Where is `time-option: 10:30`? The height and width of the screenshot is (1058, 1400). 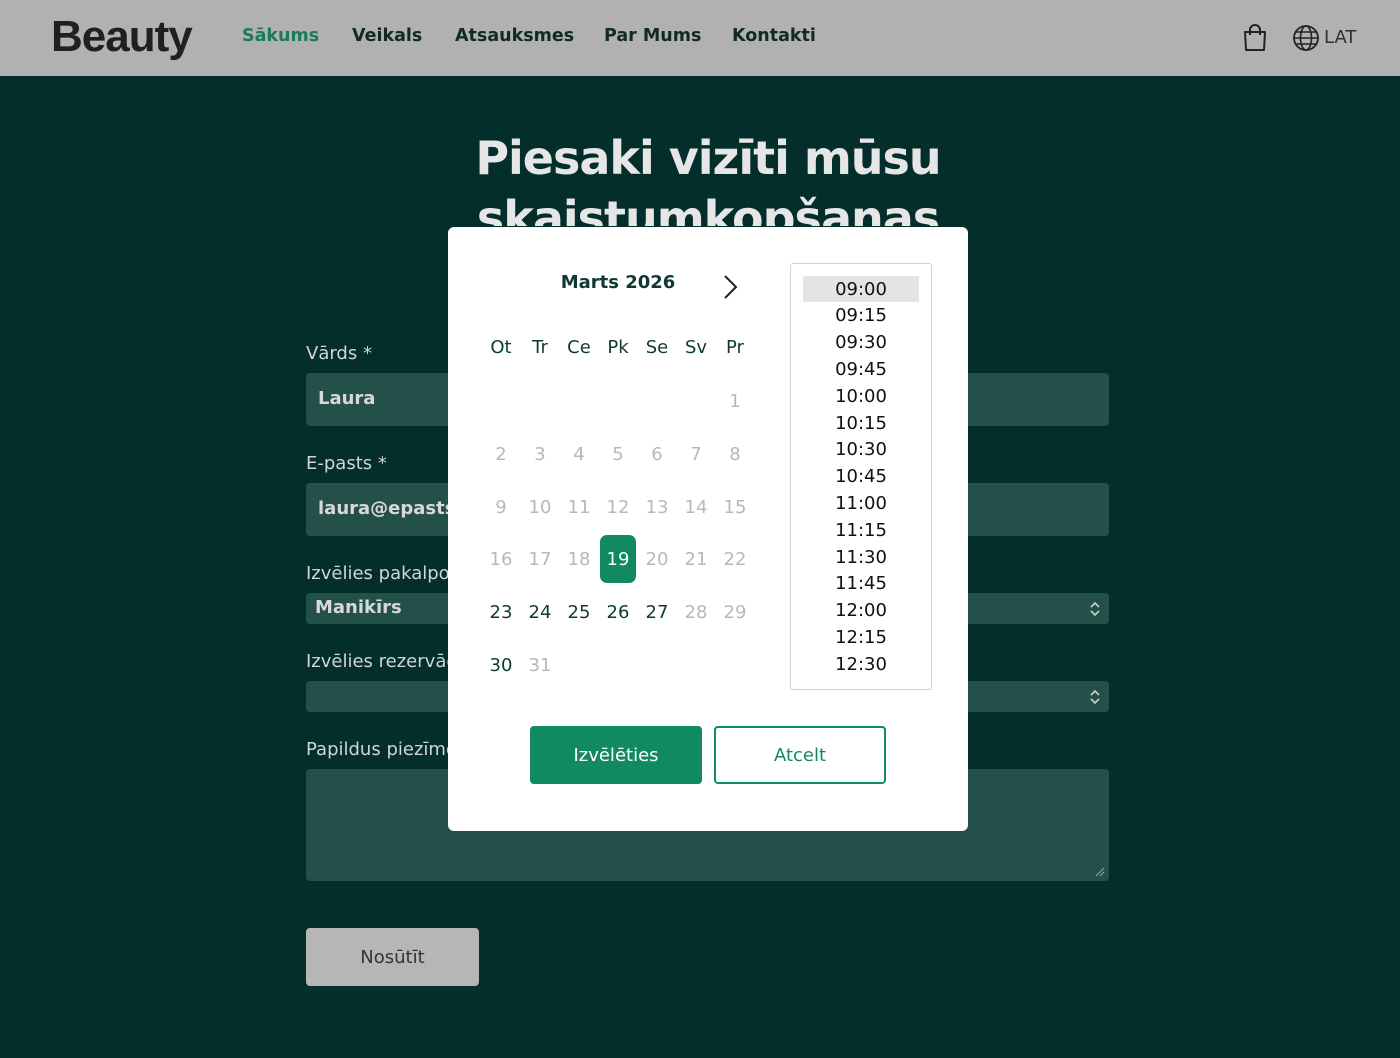 time-option: 10:30 is located at coordinates (861, 450).